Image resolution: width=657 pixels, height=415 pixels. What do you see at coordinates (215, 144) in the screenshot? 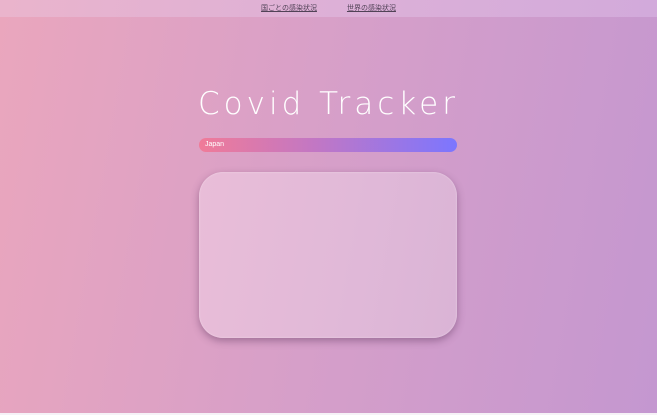
I see `country-select-value: Japan` at bounding box center [215, 144].